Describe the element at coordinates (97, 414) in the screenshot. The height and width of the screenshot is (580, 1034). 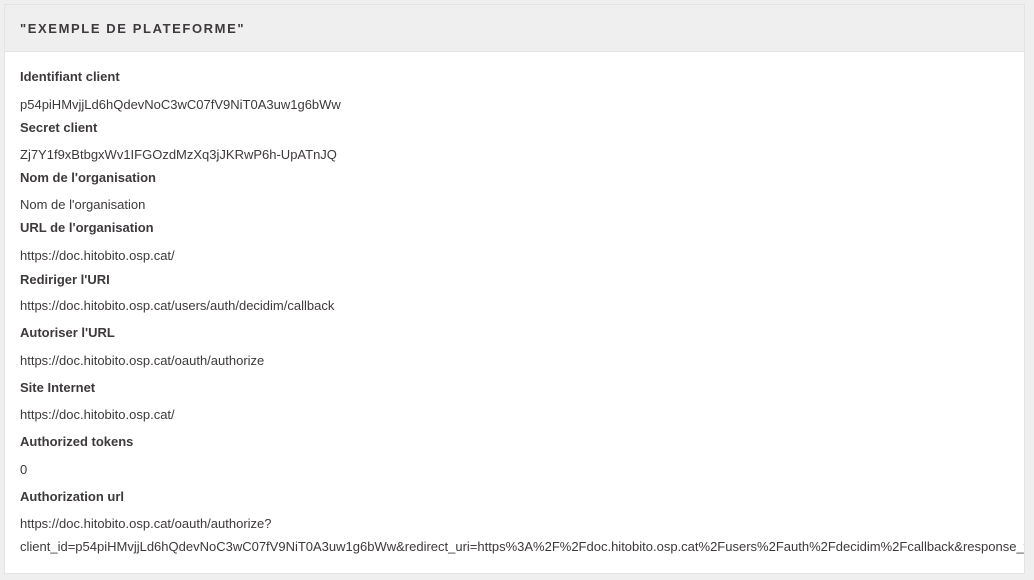
I see `website-value: https://doc.hitobito.osp.cat/` at that location.